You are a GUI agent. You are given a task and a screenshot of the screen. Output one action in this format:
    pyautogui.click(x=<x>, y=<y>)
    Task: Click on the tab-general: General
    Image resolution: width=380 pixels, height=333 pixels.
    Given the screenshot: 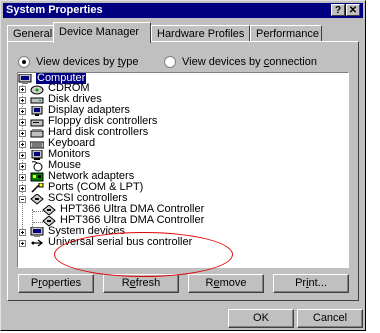 What is the action you would take?
    pyautogui.click(x=31, y=33)
    